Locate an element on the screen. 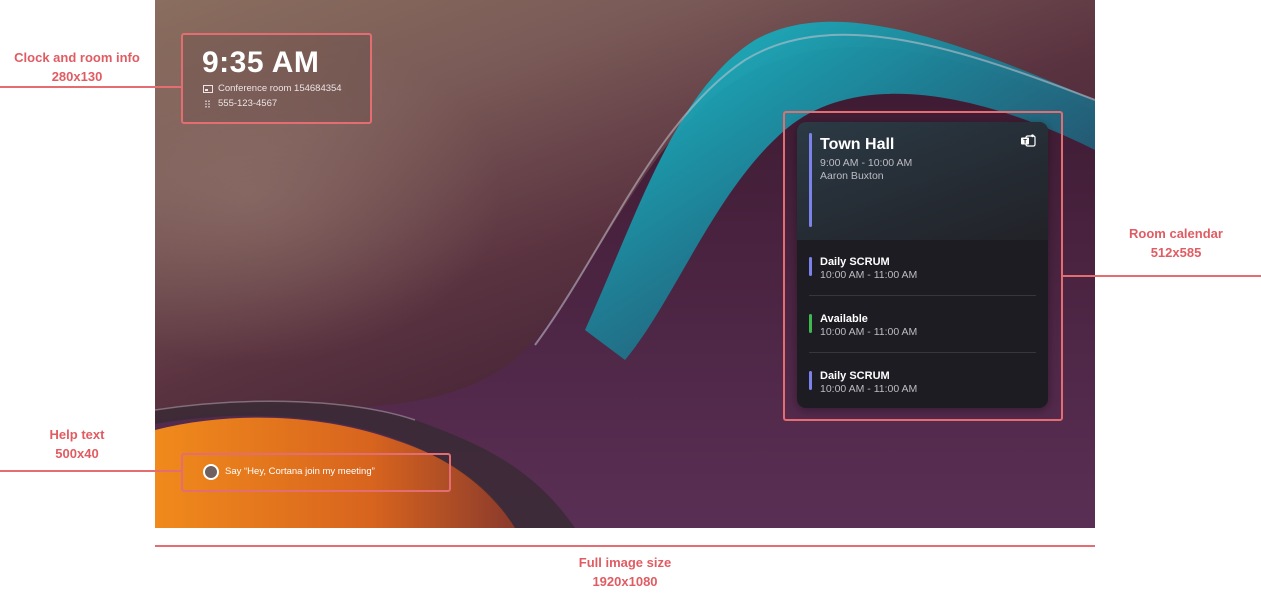 The image size is (1261, 600). help-annotation-box is located at coordinates (316, 472).